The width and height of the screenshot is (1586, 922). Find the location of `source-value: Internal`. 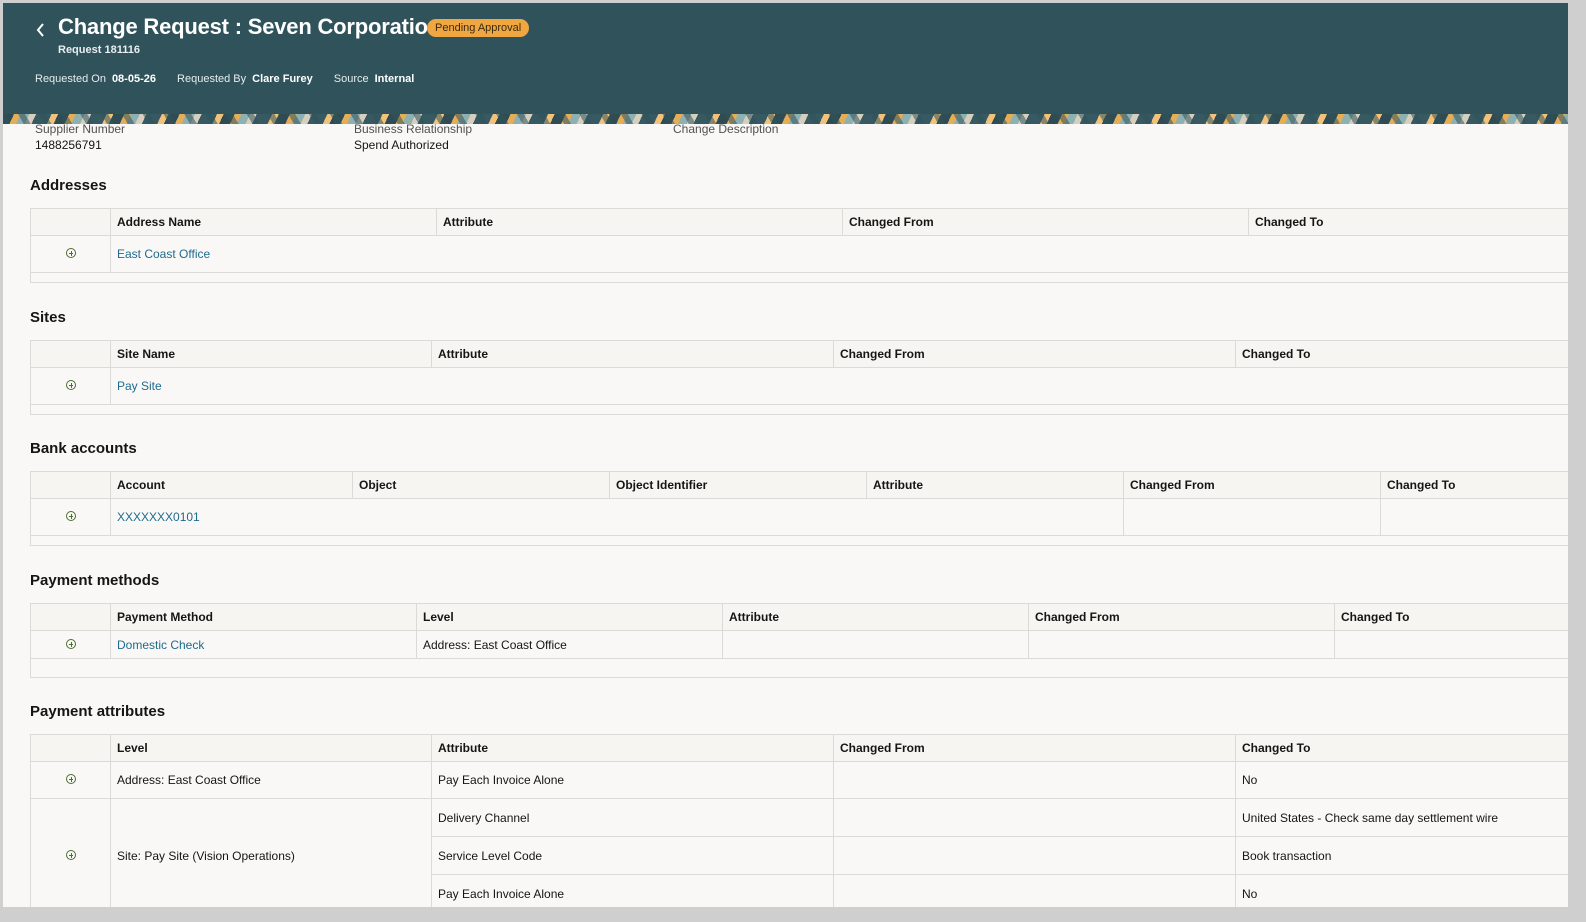

source-value: Internal is located at coordinates (394, 79).